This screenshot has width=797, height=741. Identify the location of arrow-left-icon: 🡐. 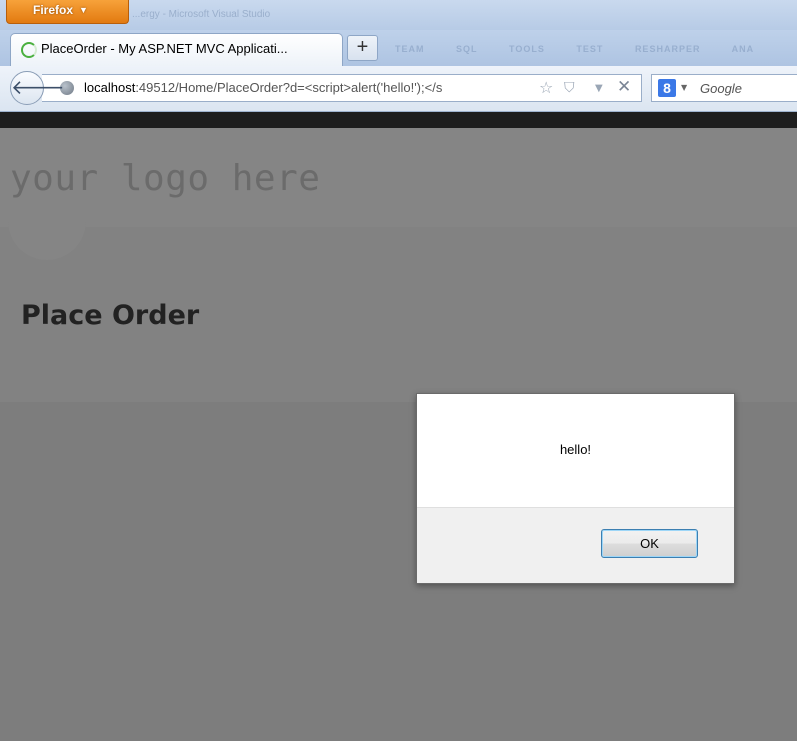
(38, 87).